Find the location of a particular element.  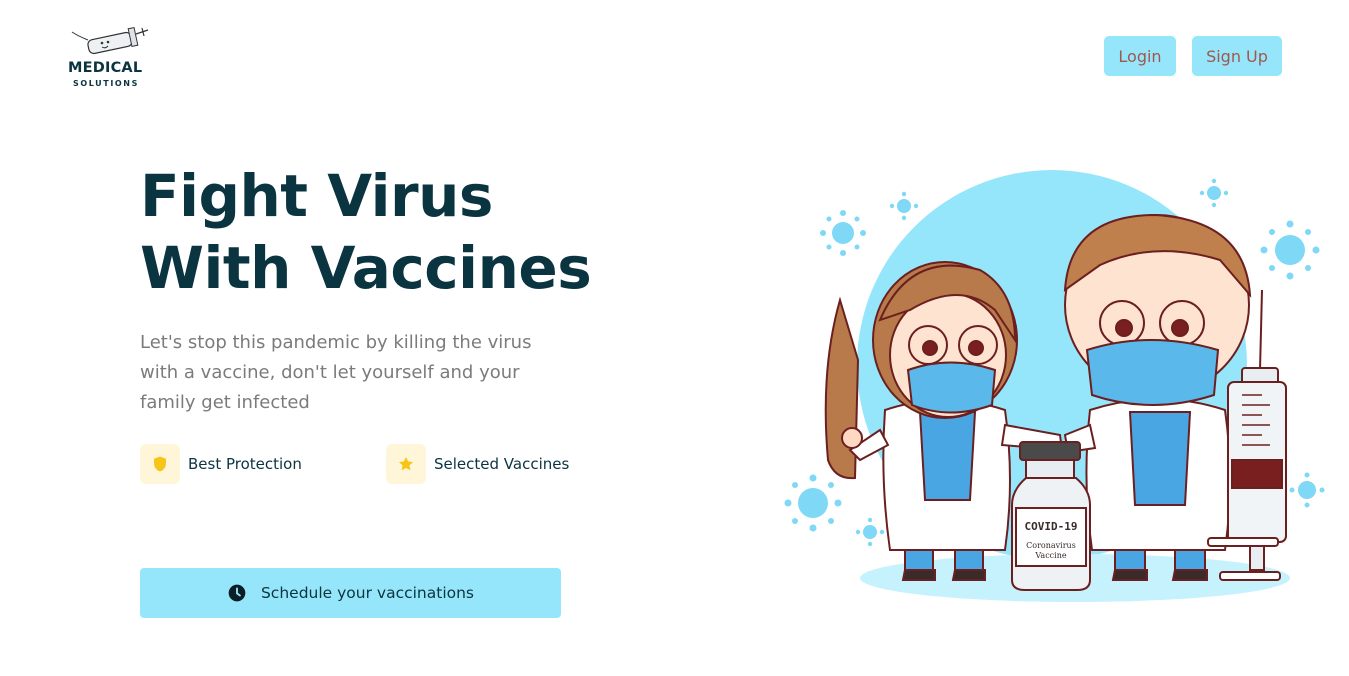

hero-title-line-2: With Vaccines is located at coordinates (366, 268).